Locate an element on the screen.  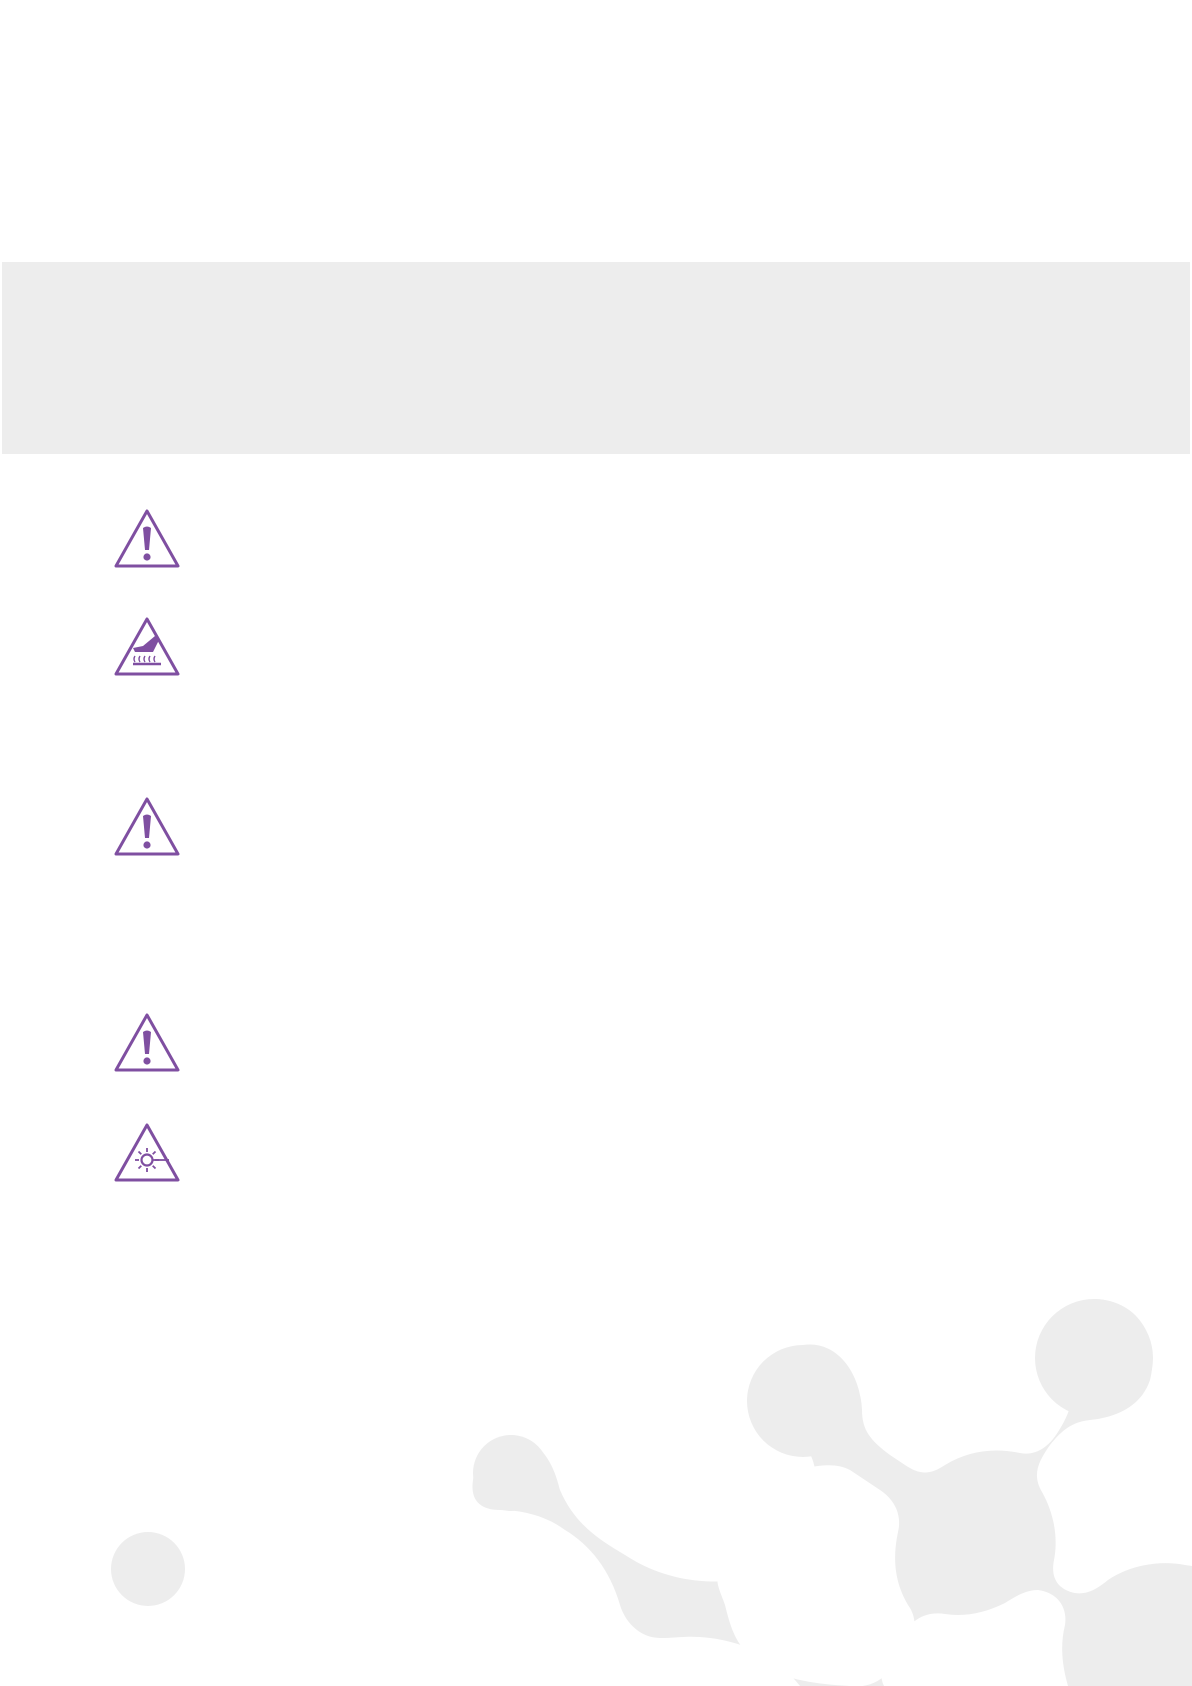
hot-surface-warning-icon is located at coordinates (147, 647).